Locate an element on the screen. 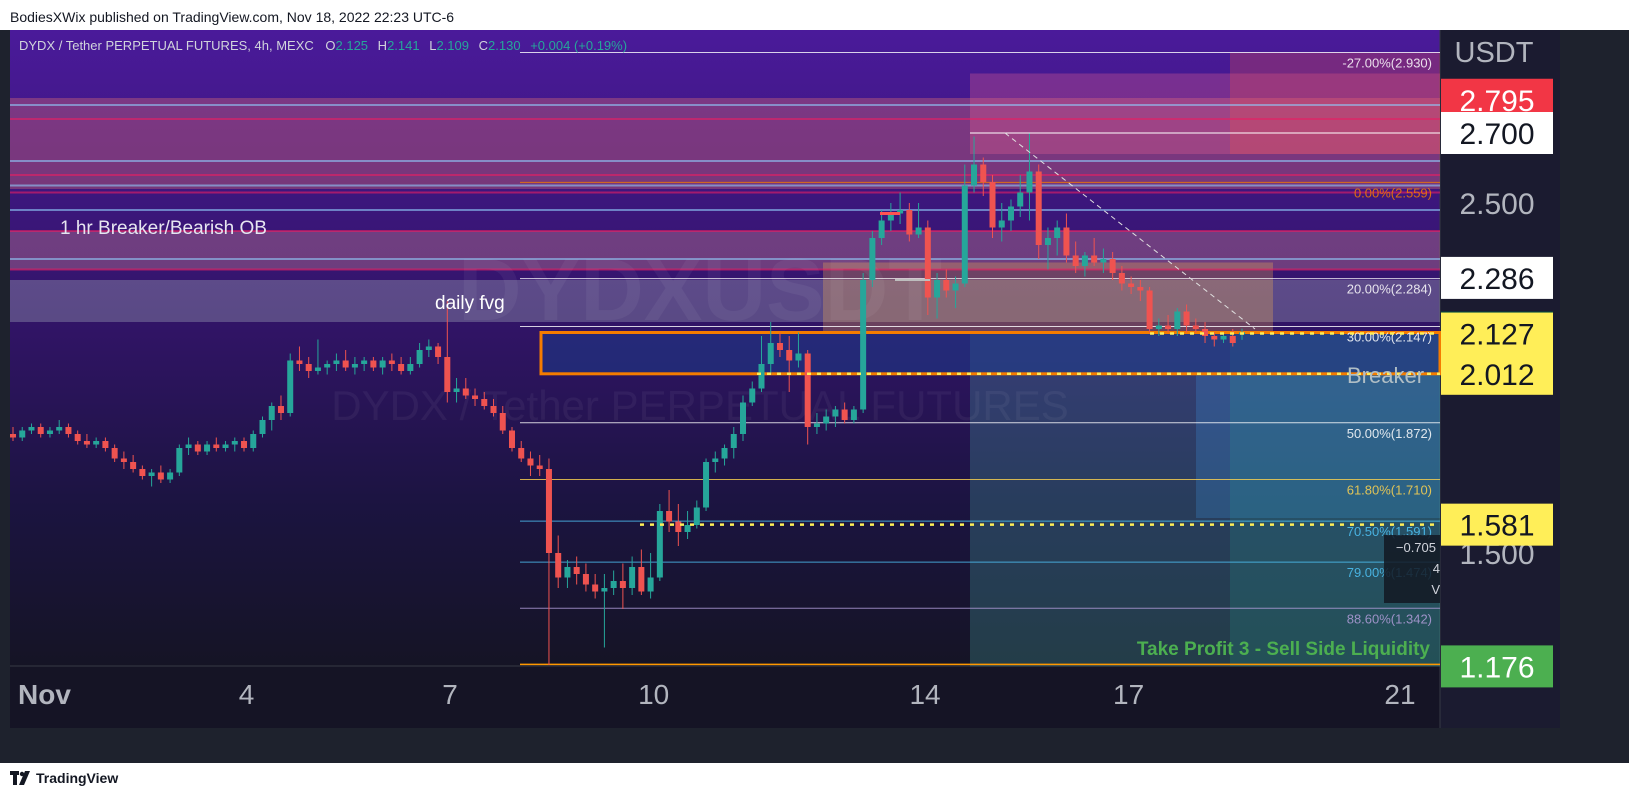  brand-text: TradingView is located at coordinates (77, 778).